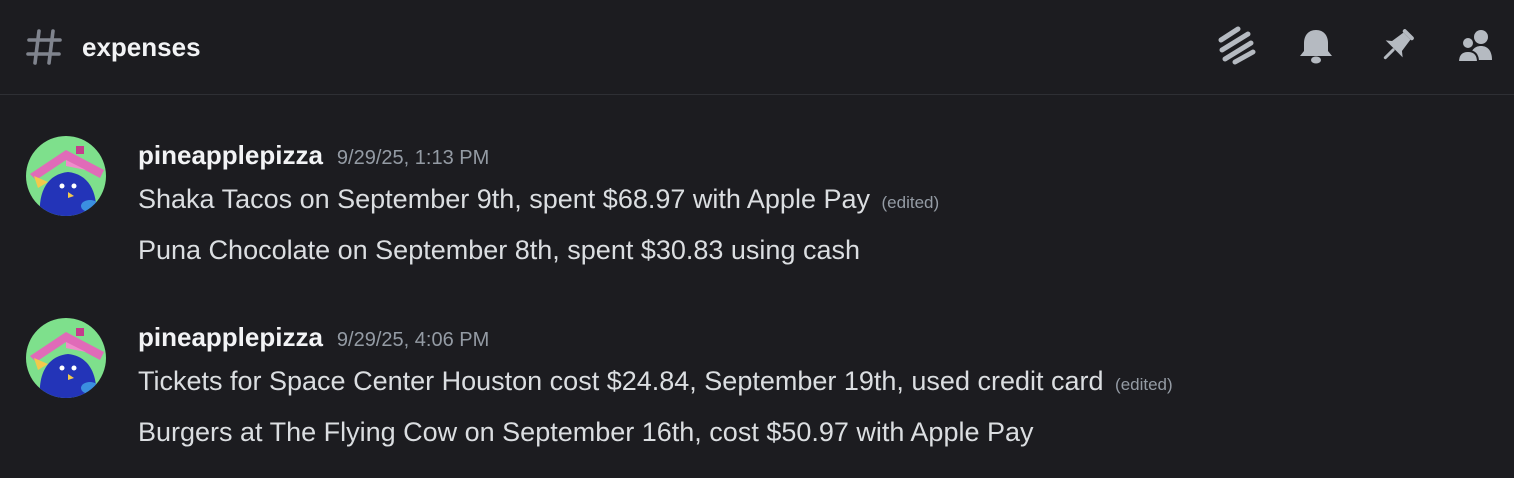  Describe the element at coordinates (413, 340) in the screenshot. I see `timestamp: 9/29/25, 4:06 PM` at that location.